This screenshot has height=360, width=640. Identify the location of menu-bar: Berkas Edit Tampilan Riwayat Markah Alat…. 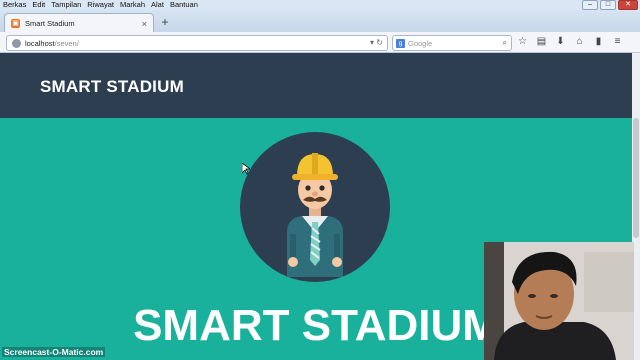
(320, 5).